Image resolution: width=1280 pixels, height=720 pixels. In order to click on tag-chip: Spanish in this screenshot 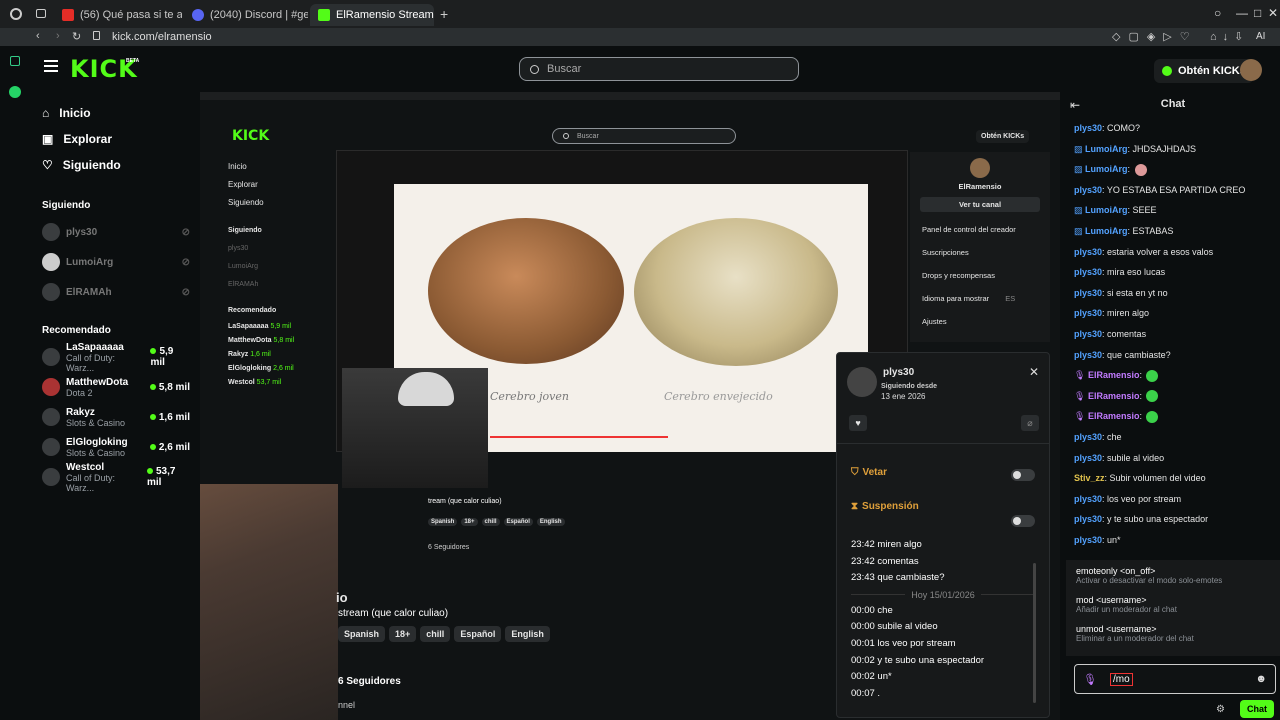, I will do `click(362, 634)`.